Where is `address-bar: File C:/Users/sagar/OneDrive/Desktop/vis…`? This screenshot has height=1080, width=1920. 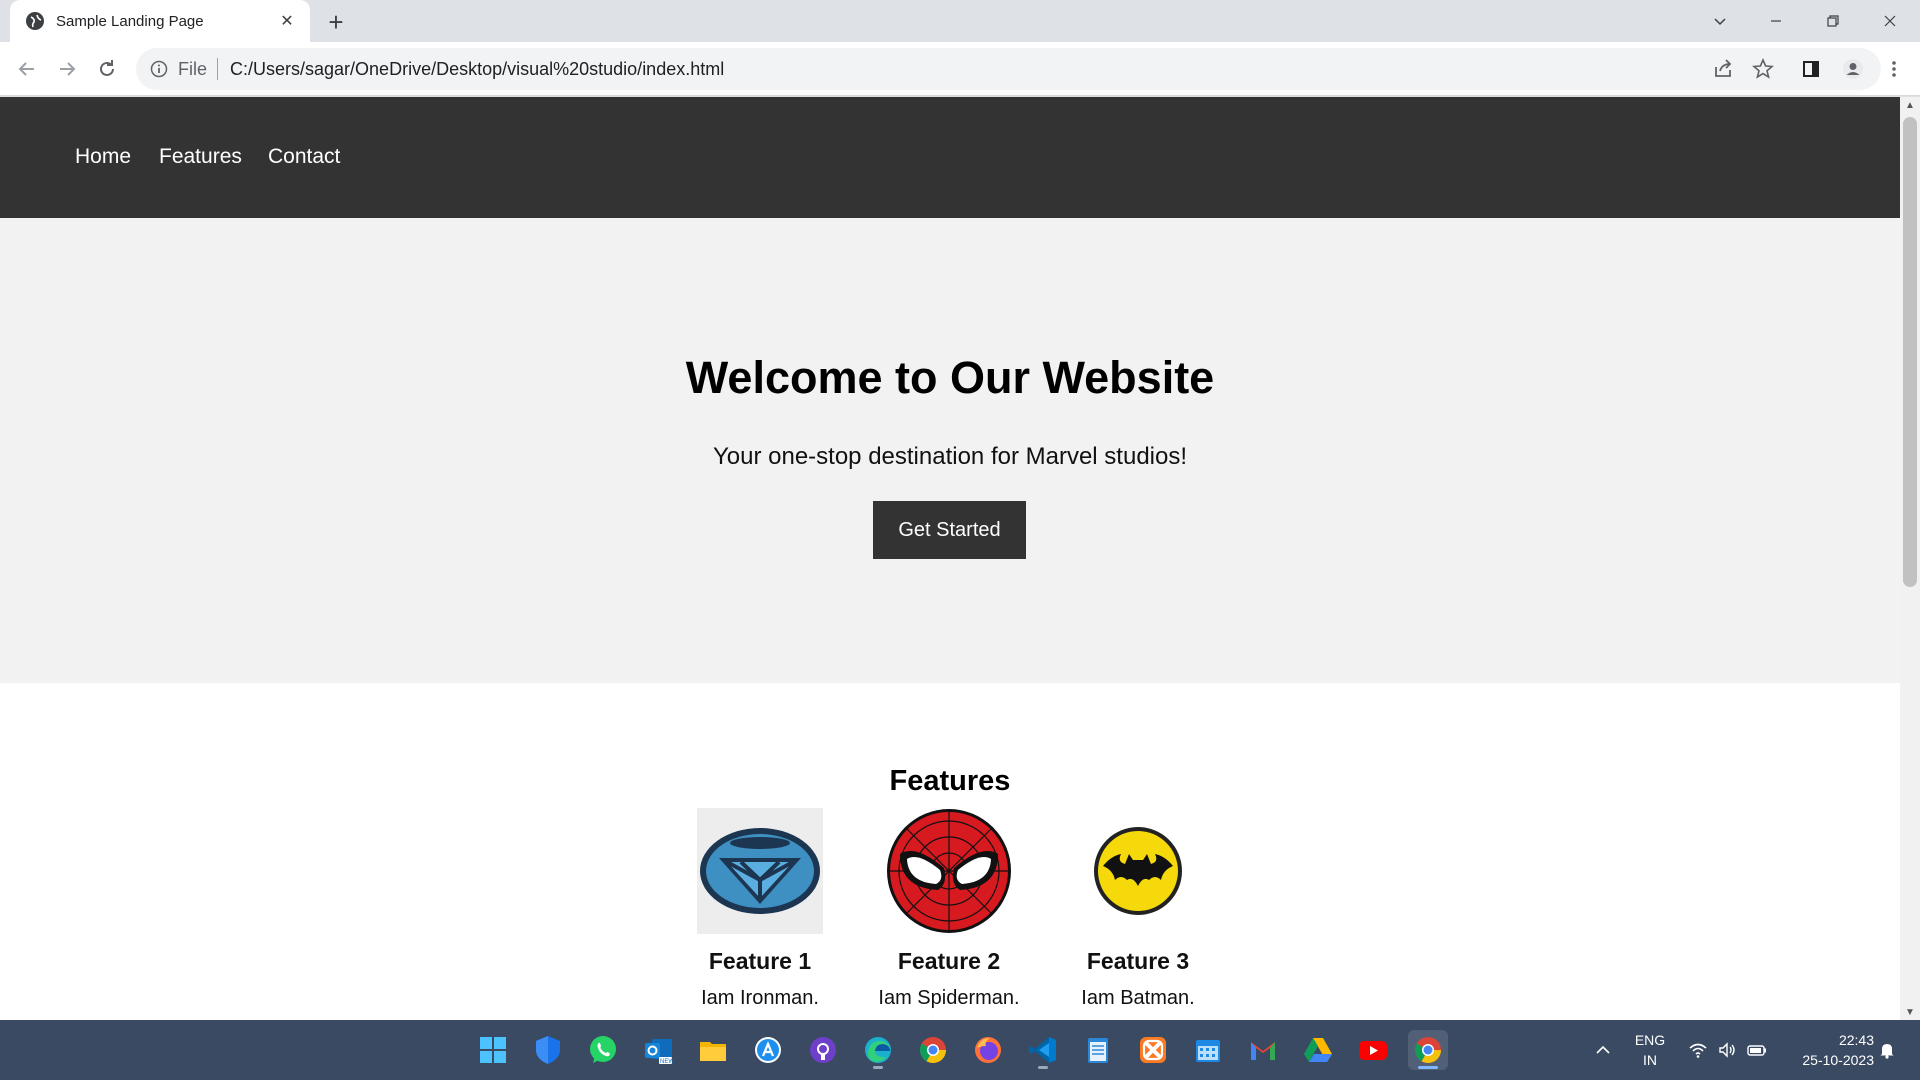 address-bar: File C:/Users/sagar/OneDrive/Desktop/vis… is located at coordinates (1008, 69).